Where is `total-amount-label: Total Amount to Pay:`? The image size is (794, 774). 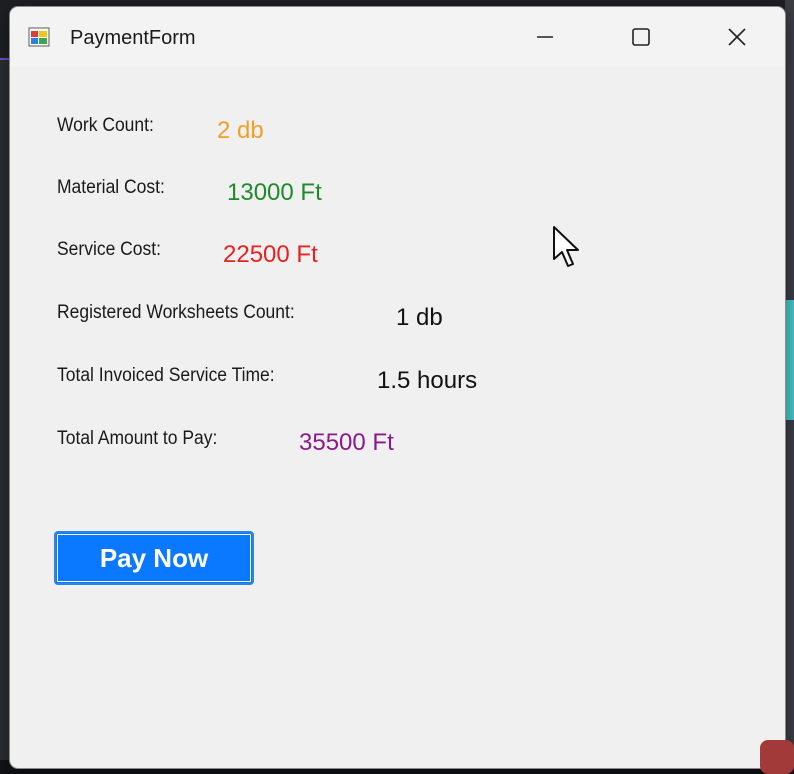
total-amount-label: Total Amount to Pay: is located at coordinates (137, 438).